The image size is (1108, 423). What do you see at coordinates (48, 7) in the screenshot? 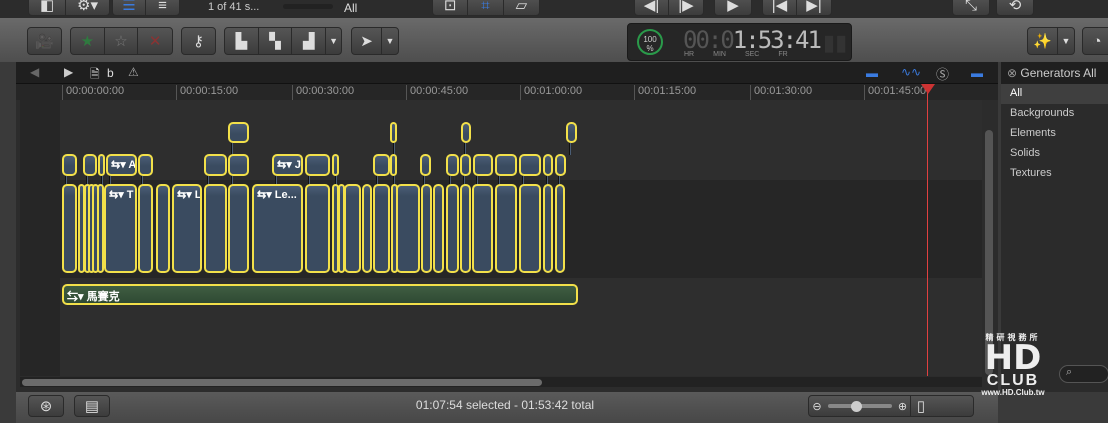
I see `library-toggle-icon: ◧` at bounding box center [48, 7].